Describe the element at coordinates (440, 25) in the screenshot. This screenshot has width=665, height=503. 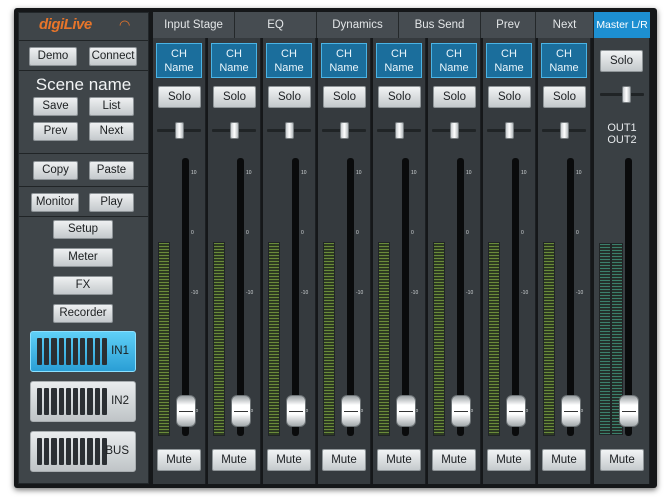
I see `tab-bus-send: Bus Send` at that location.